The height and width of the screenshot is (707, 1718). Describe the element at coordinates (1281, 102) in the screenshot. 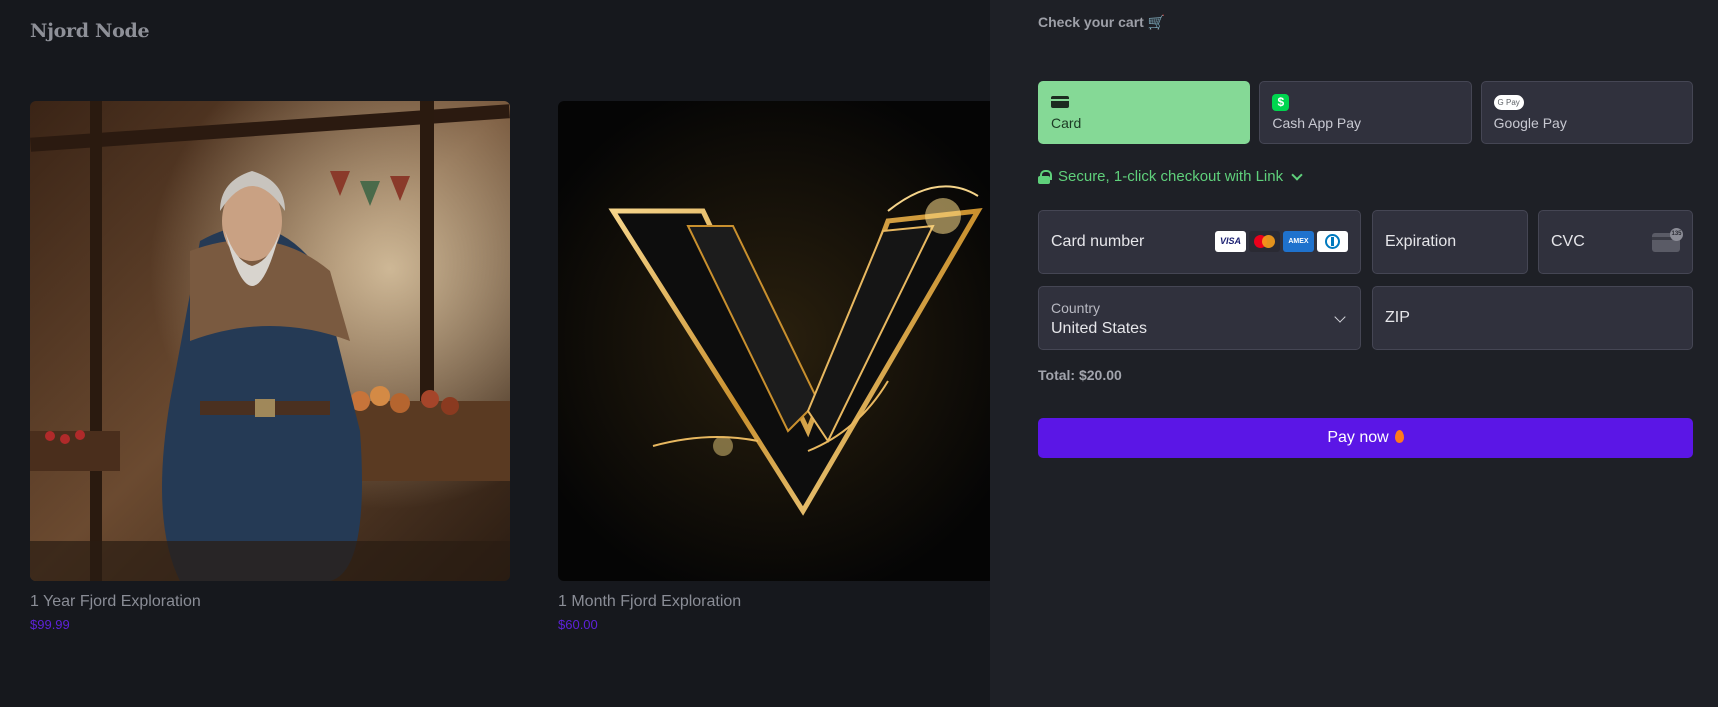

I see `cash-app-icon: $` at that location.